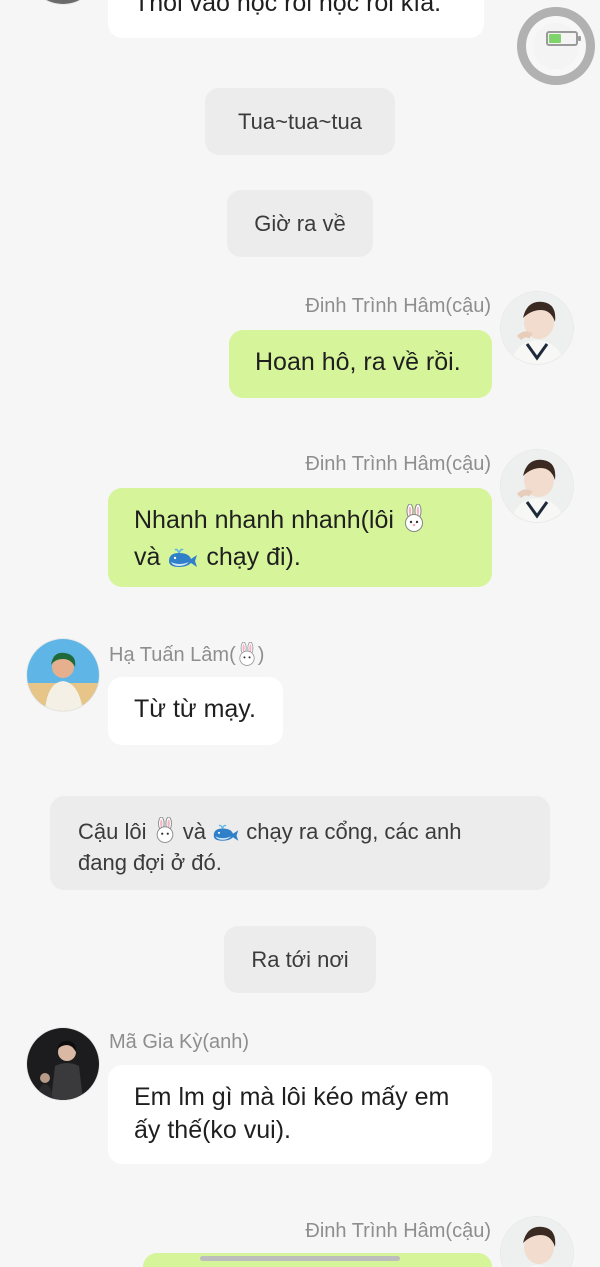 This screenshot has width=600, height=1267. Describe the element at coordinates (296, 19) in the screenshot. I see `message-bubble-top: Thôi vào học rồi học rồi kìa.` at that location.